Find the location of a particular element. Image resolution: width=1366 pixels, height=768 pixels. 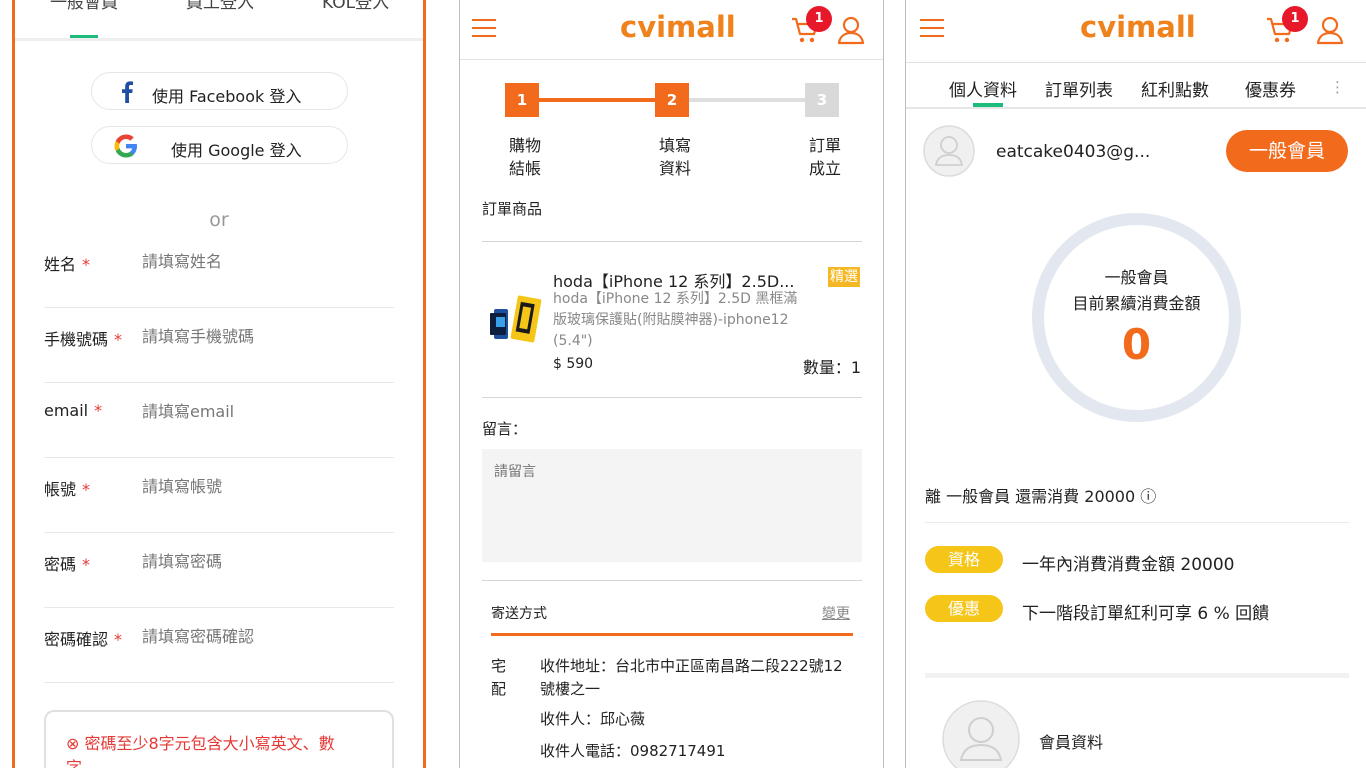

tab-profile: 個人資料 is located at coordinates (983, 88).